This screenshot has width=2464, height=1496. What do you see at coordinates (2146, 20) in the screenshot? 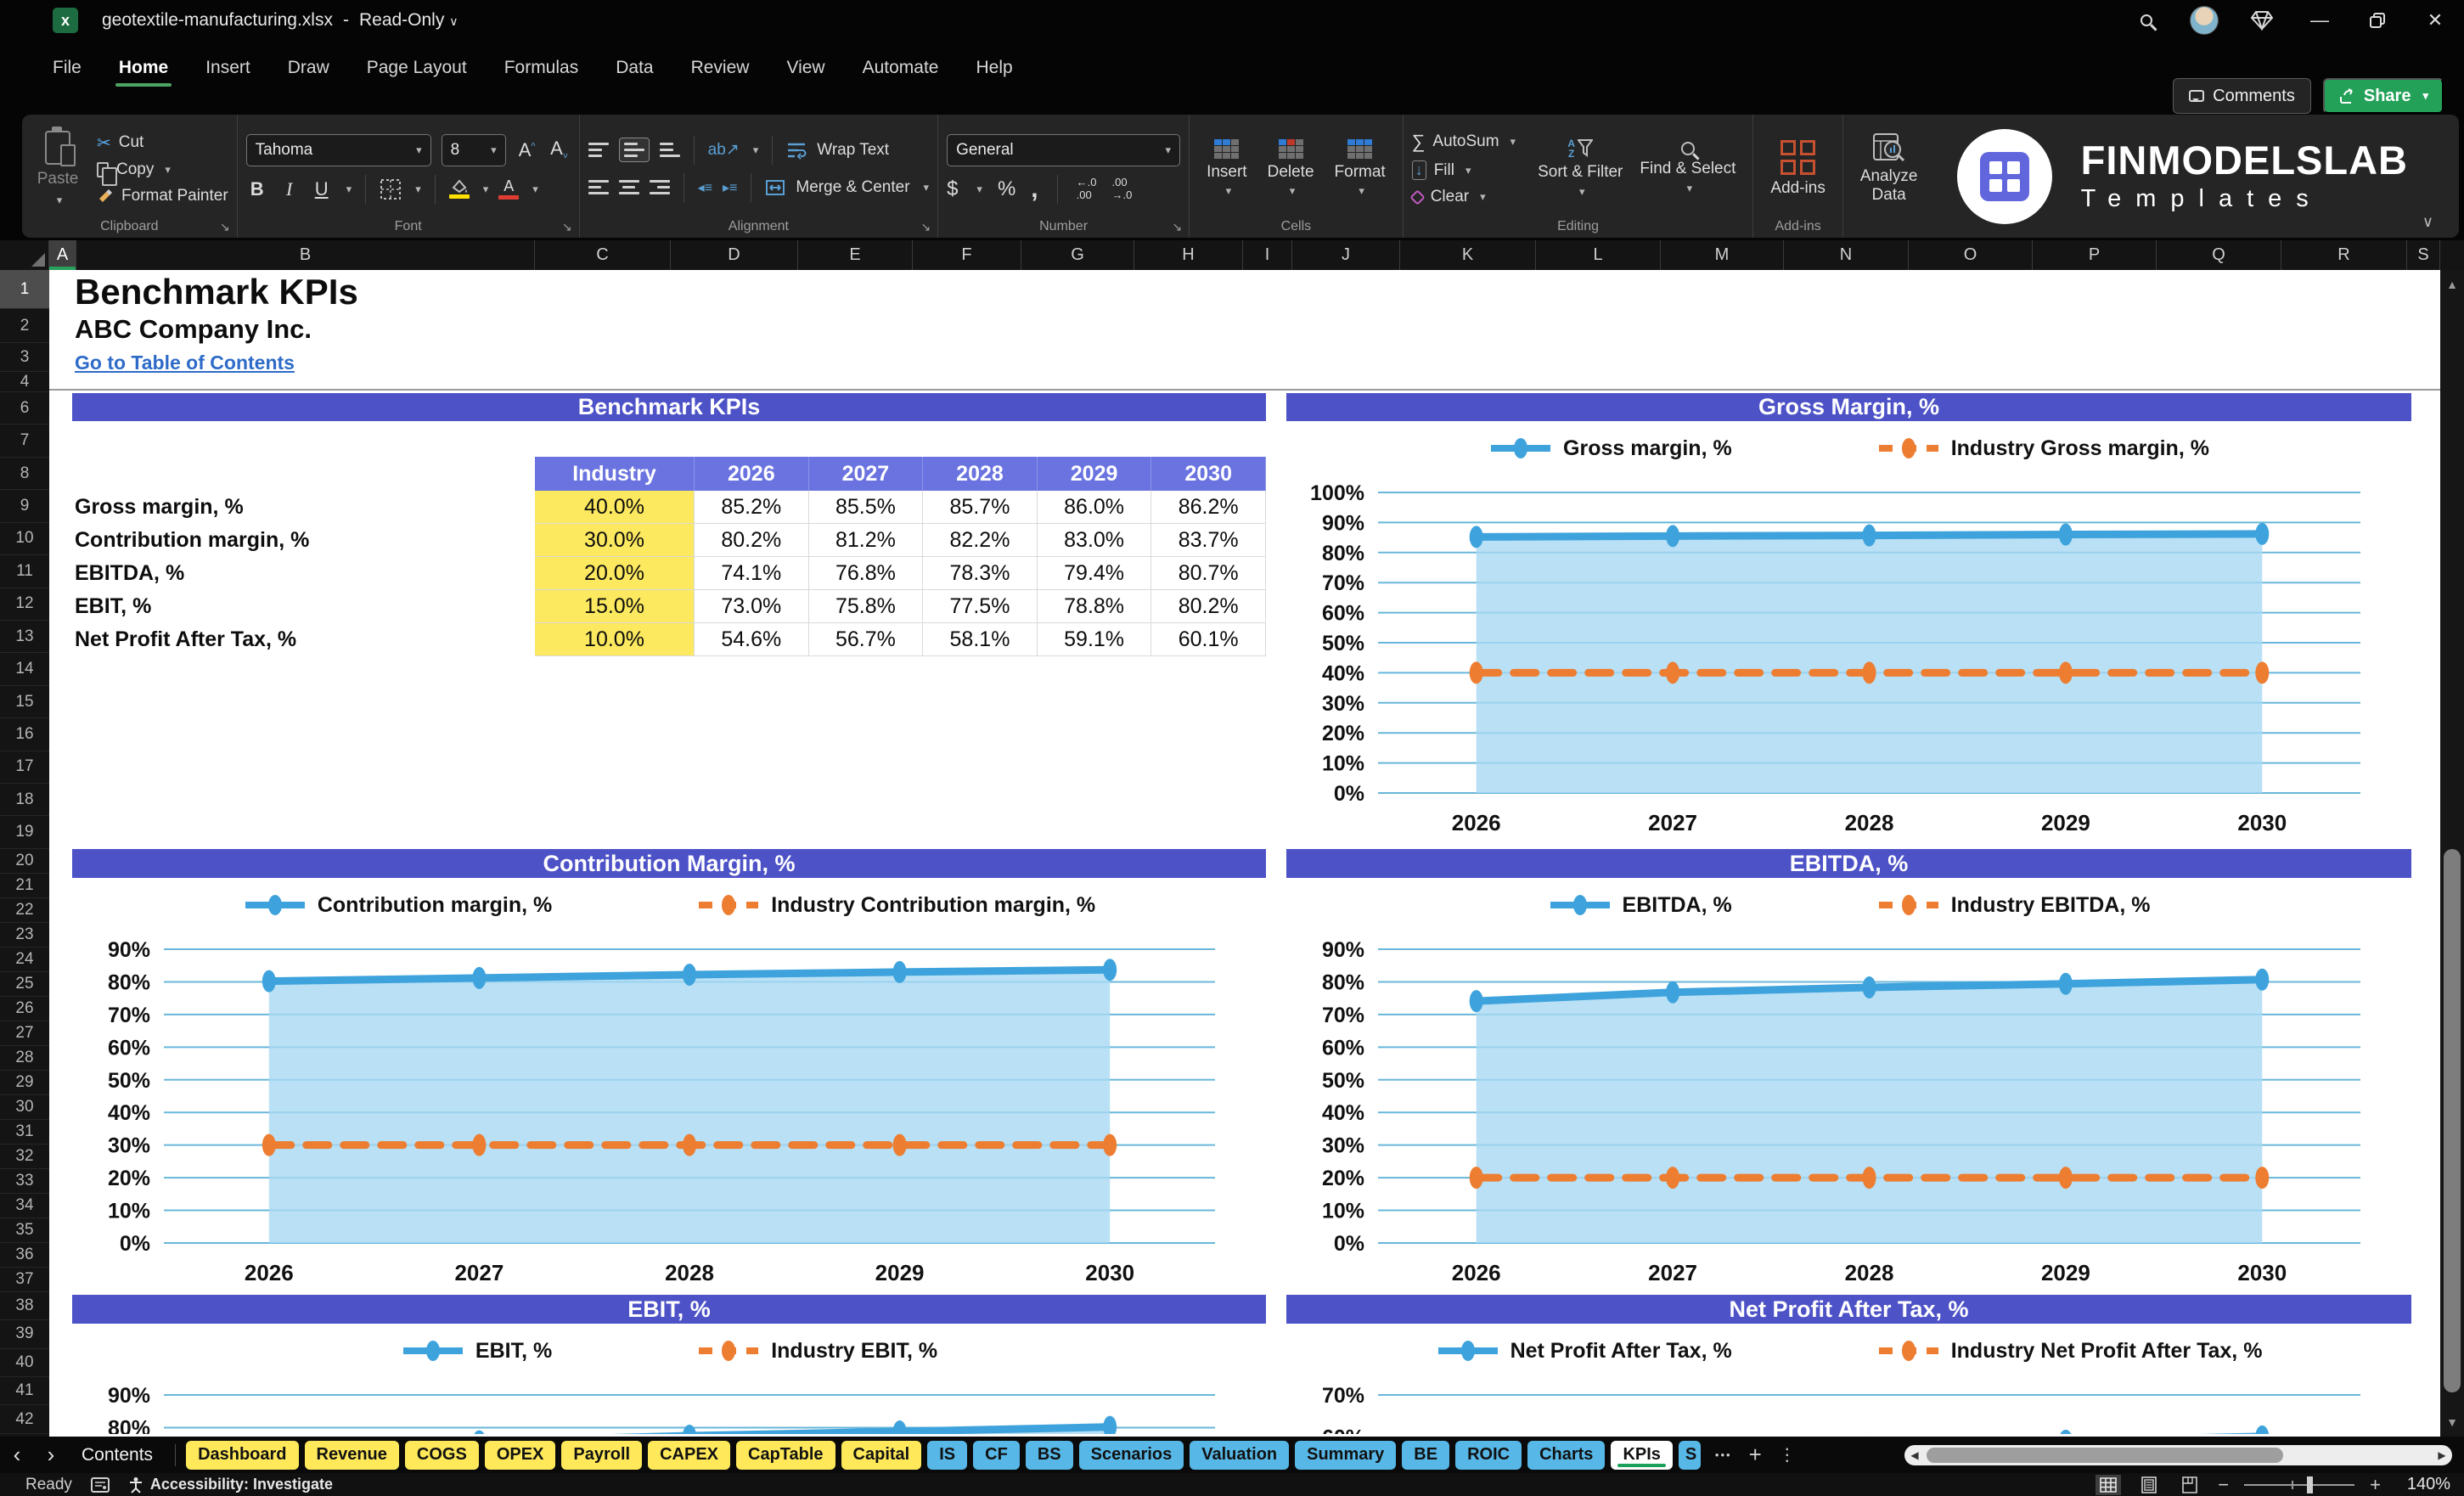
I see `search-icon` at bounding box center [2146, 20].